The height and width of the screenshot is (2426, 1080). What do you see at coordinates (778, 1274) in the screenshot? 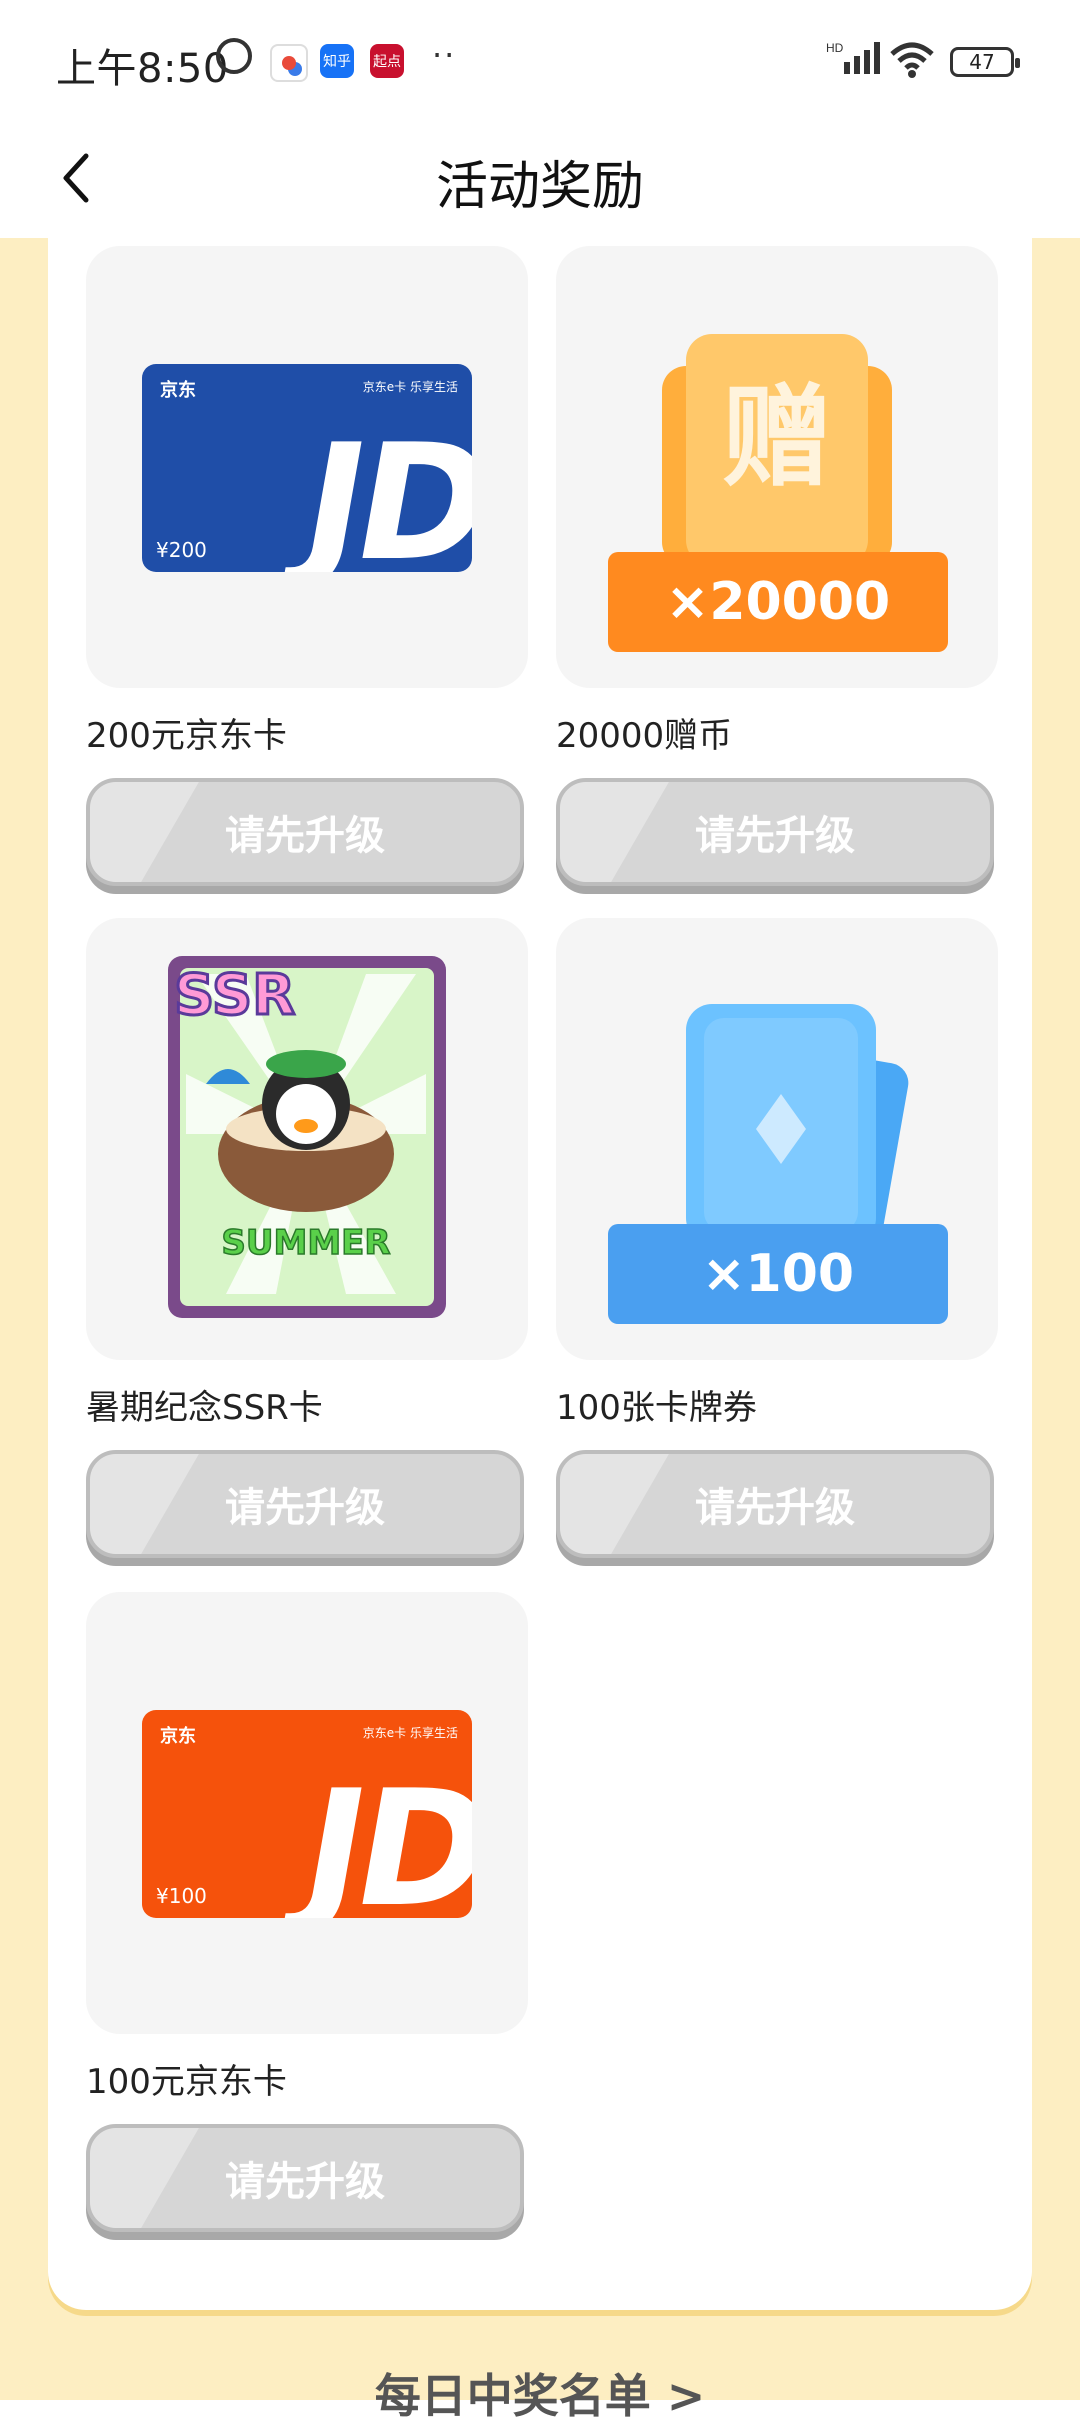
I see `voucher-count-badge: ×100` at bounding box center [778, 1274].